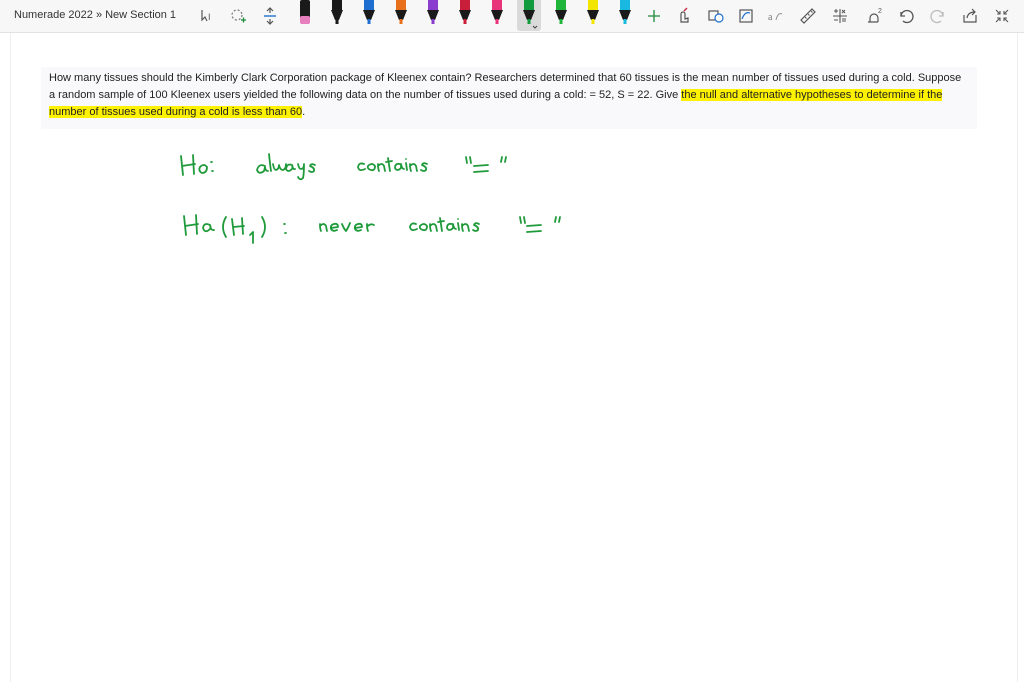 Image resolution: width=1024 pixels, height=682 pixels. Describe the element at coordinates (529, 15) in the screenshot. I see `pen-8-selected` at that location.